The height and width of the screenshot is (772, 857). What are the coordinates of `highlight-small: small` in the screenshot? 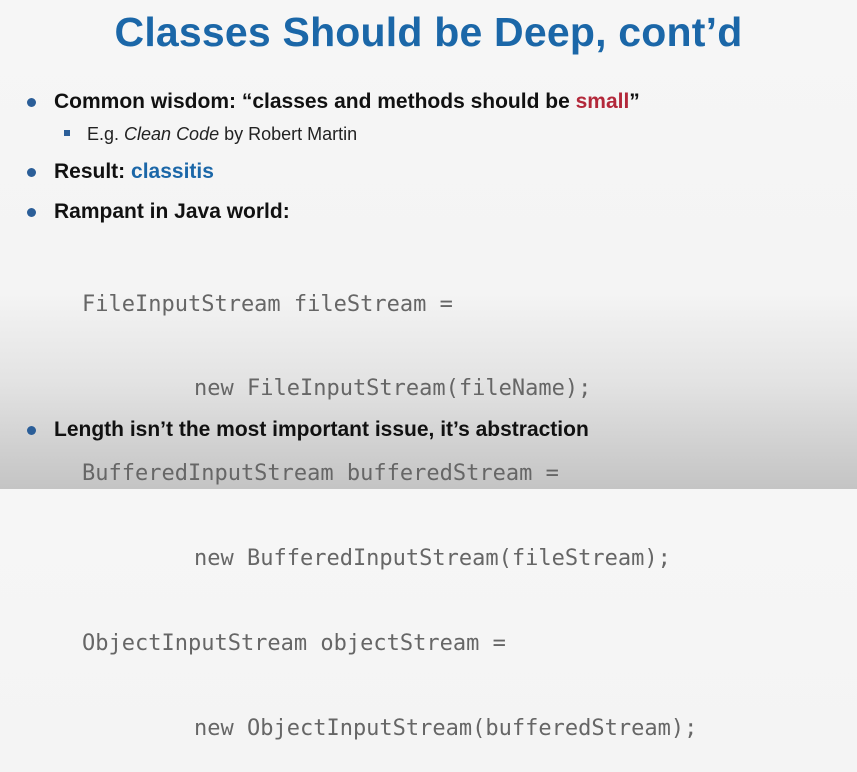 It's located at (602, 101).